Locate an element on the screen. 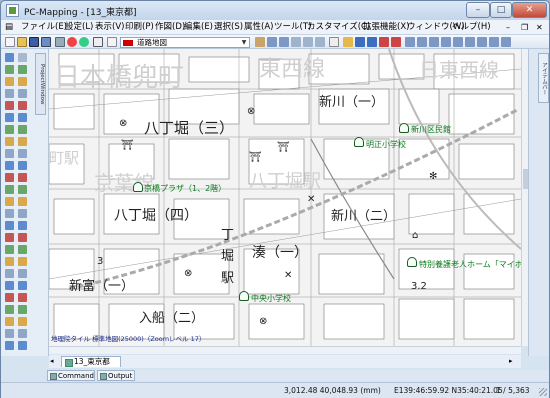 The width and height of the screenshot is (550, 398). menu-extensions: 拡張機能(X) is located at coordinates (386, 27).